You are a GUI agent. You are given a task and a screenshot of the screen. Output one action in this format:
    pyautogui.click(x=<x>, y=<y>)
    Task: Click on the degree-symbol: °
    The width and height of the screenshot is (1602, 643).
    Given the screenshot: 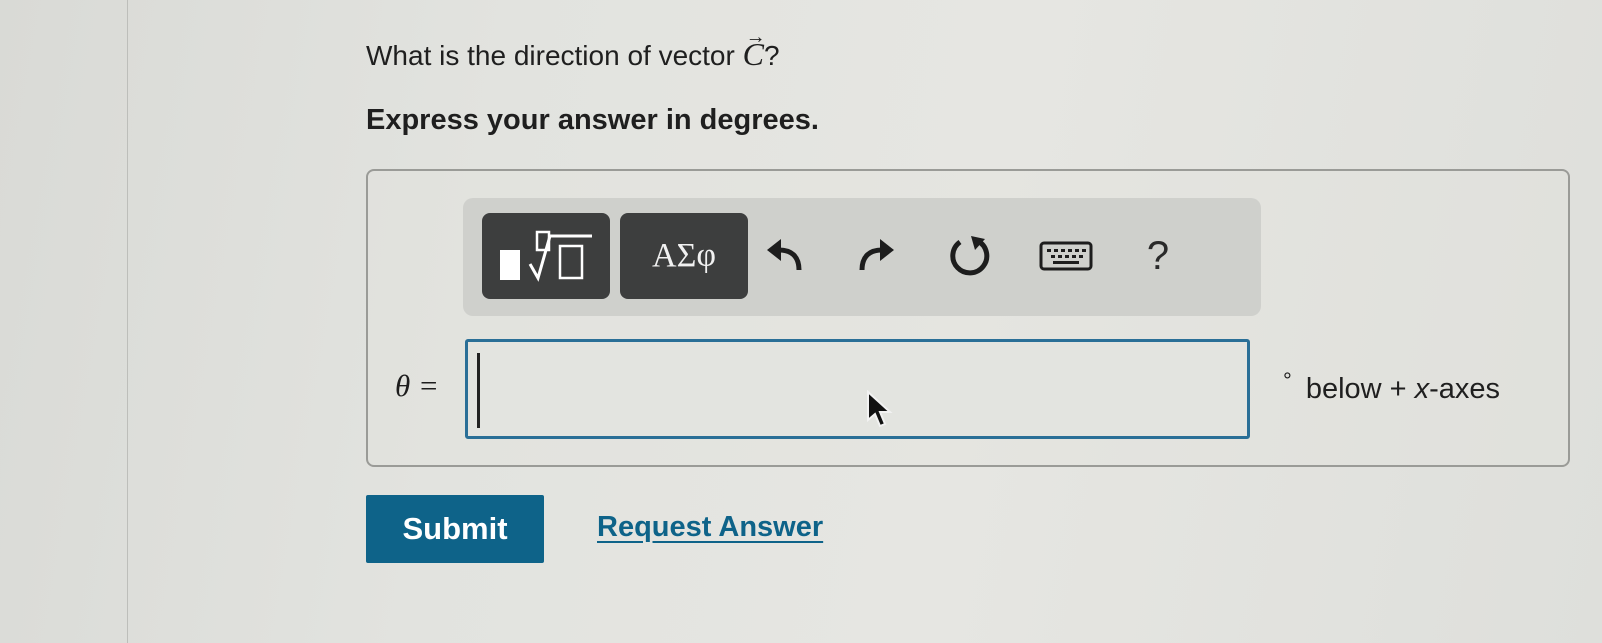 What is the action you would take?
    pyautogui.click(x=1287, y=380)
    